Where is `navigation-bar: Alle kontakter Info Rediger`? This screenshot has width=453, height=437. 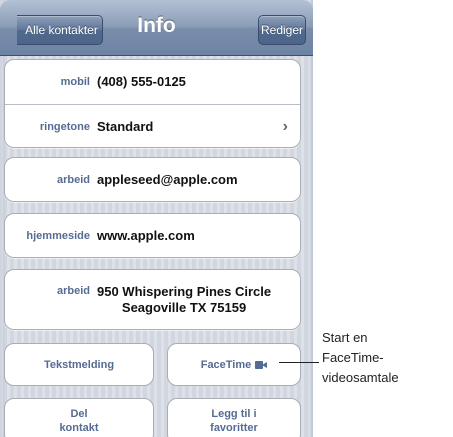 navigation-bar: Alle kontakter Info Rediger is located at coordinates (156, 28).